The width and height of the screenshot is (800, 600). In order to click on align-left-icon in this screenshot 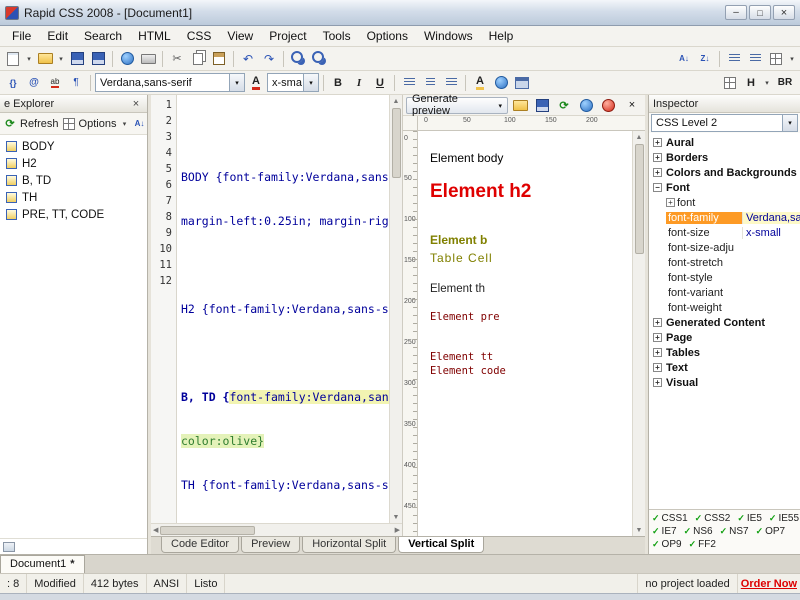, I will do `click(409, 83)`.